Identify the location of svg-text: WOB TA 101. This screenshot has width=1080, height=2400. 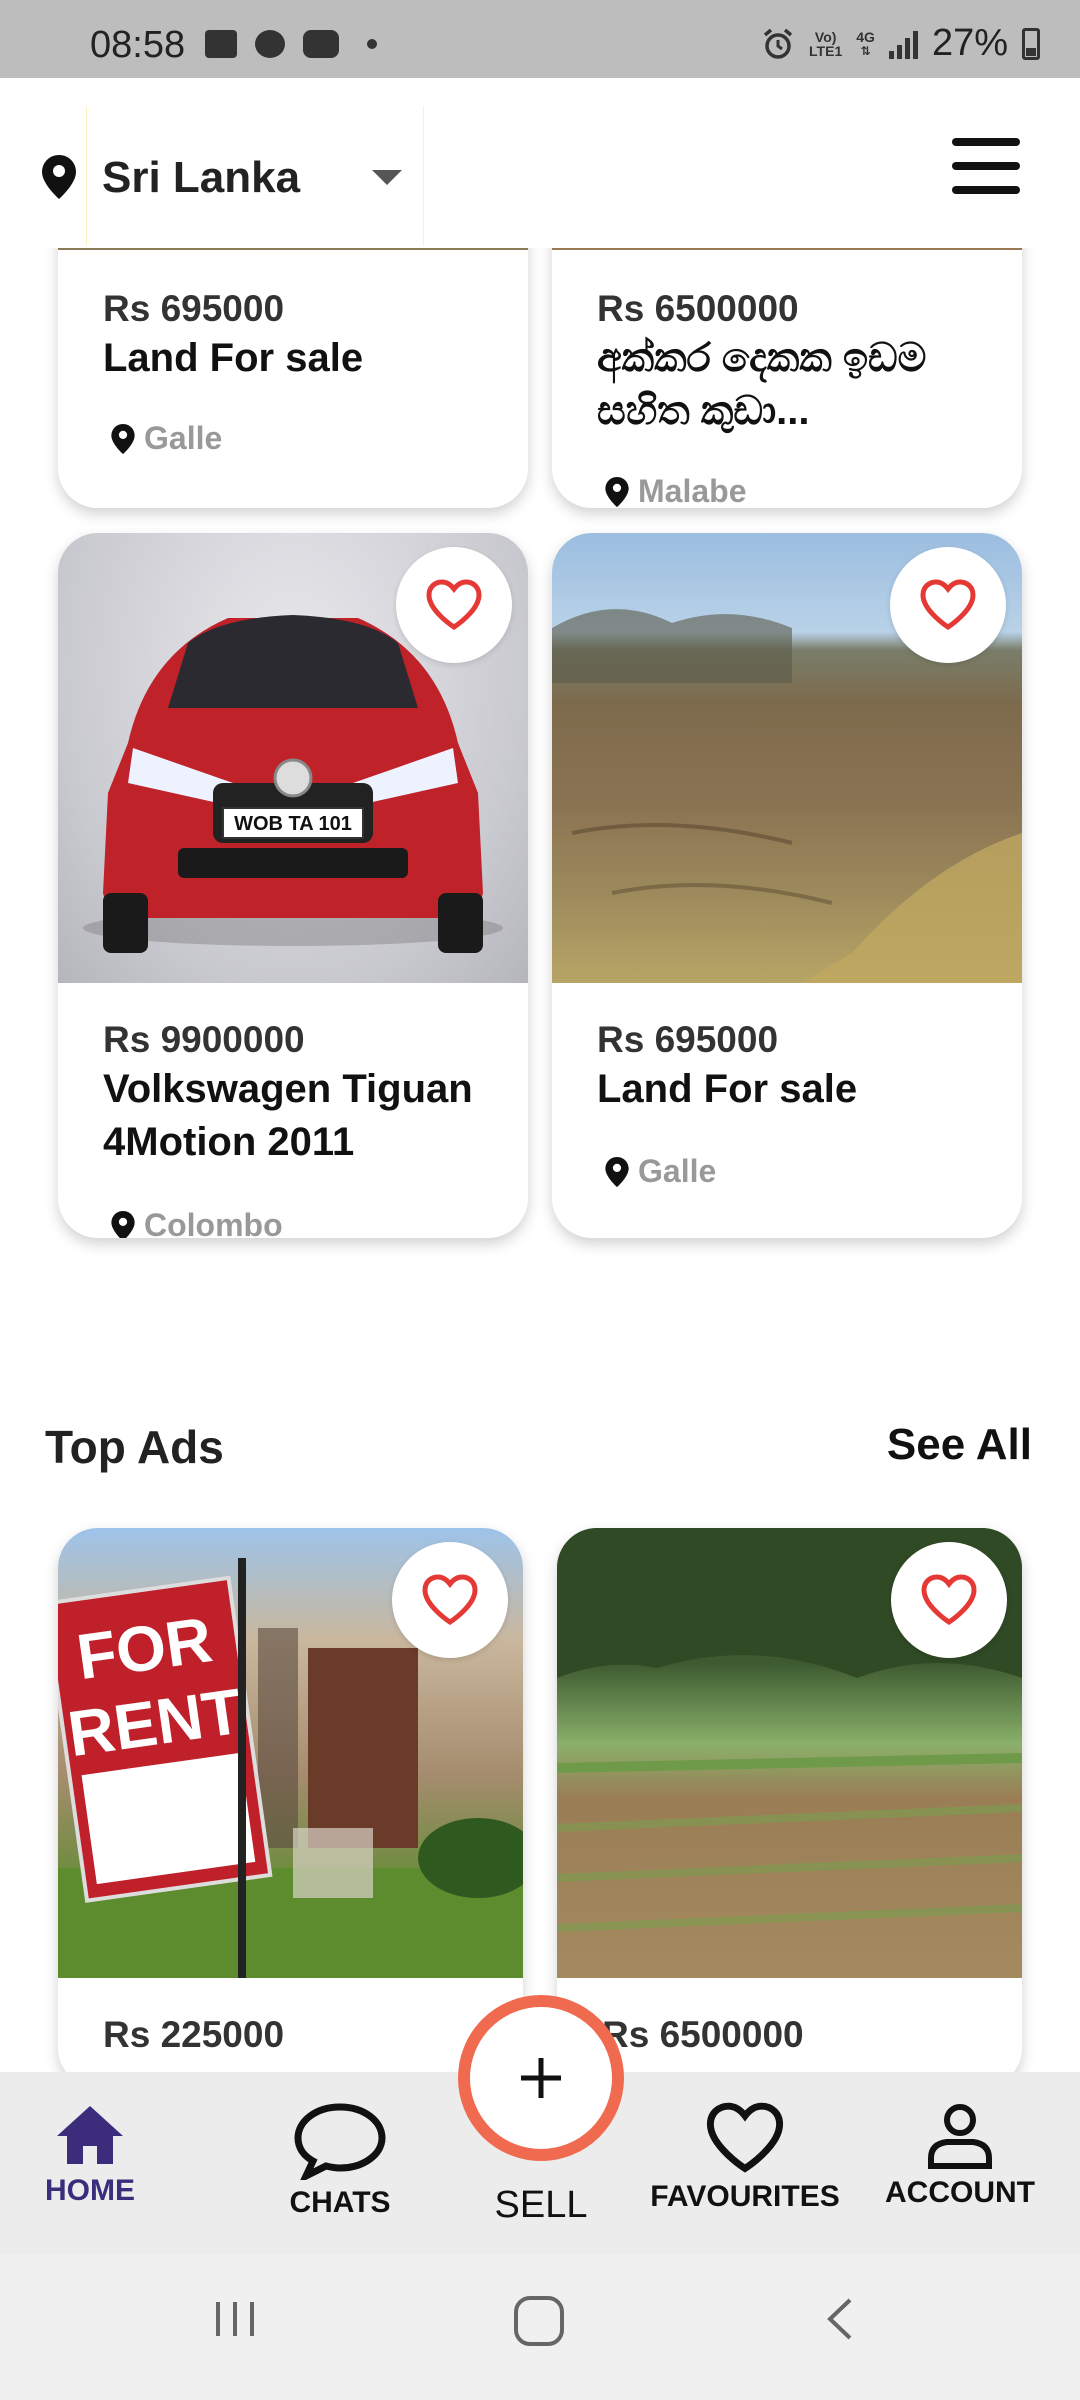
(293, 824).